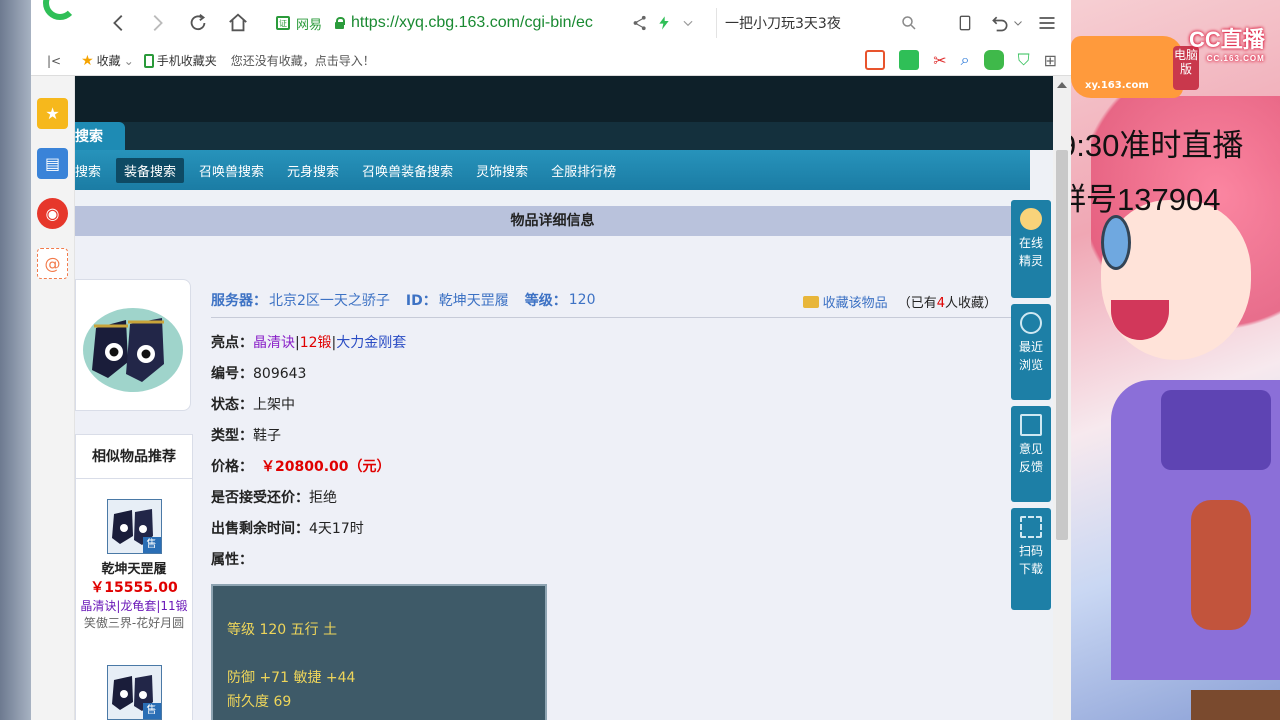 The image size is (1280, 720). I want to click on favorite-count-suffix: 人收藏）, so click(970, 303).